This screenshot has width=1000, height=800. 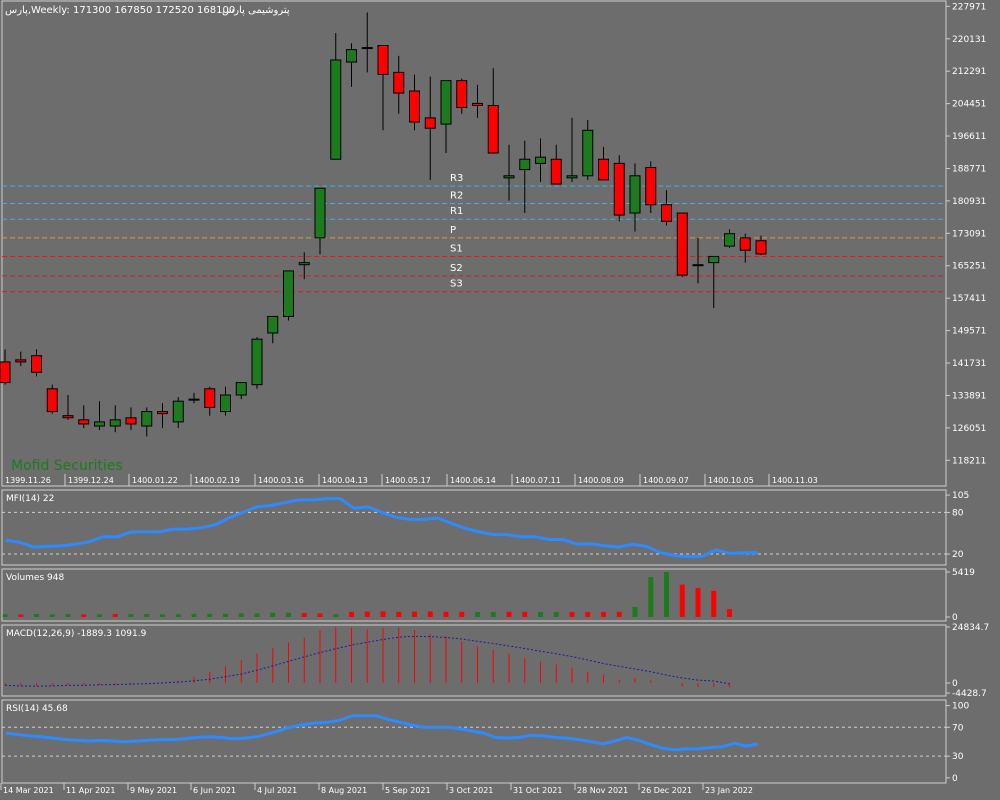 I want to click on rsi-tick-label: 100, so click(x=960, y=707).